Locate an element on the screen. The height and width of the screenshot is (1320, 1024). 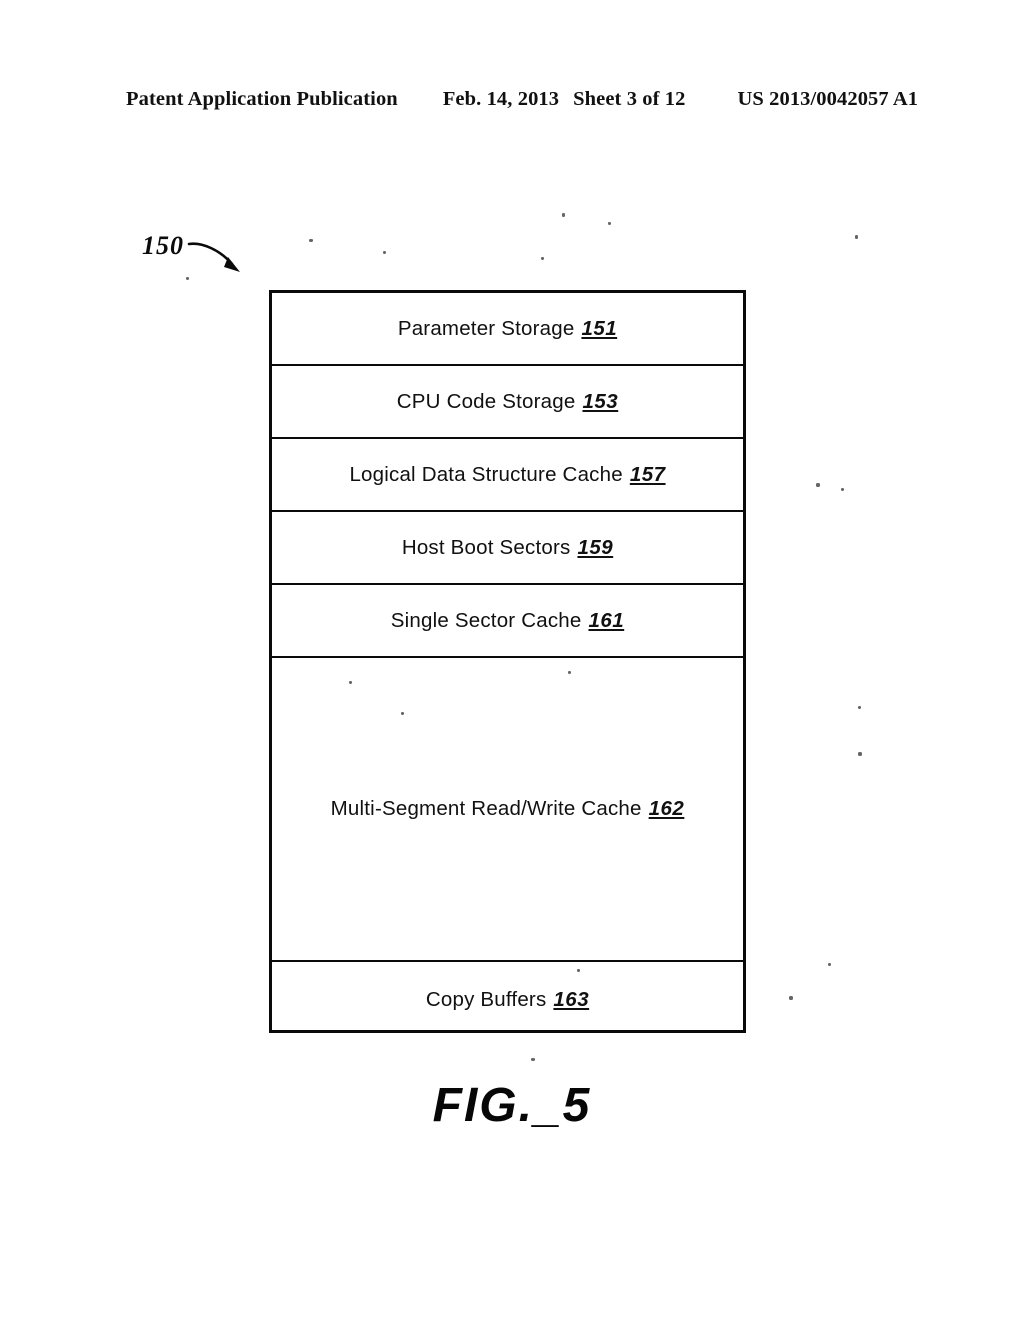
region-name: Multi-Segment Read/Write Cache is located at coordinates (486, 808).